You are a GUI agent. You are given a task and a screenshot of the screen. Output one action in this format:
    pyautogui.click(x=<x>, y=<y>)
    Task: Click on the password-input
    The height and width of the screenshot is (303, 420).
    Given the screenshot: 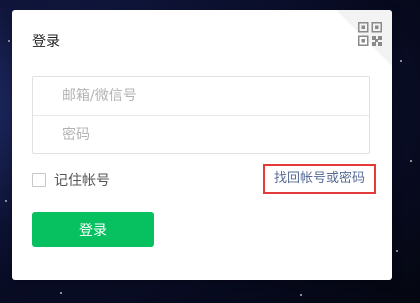 What is the action you would take?
    pyautogui.click(x=201, y=135)
    